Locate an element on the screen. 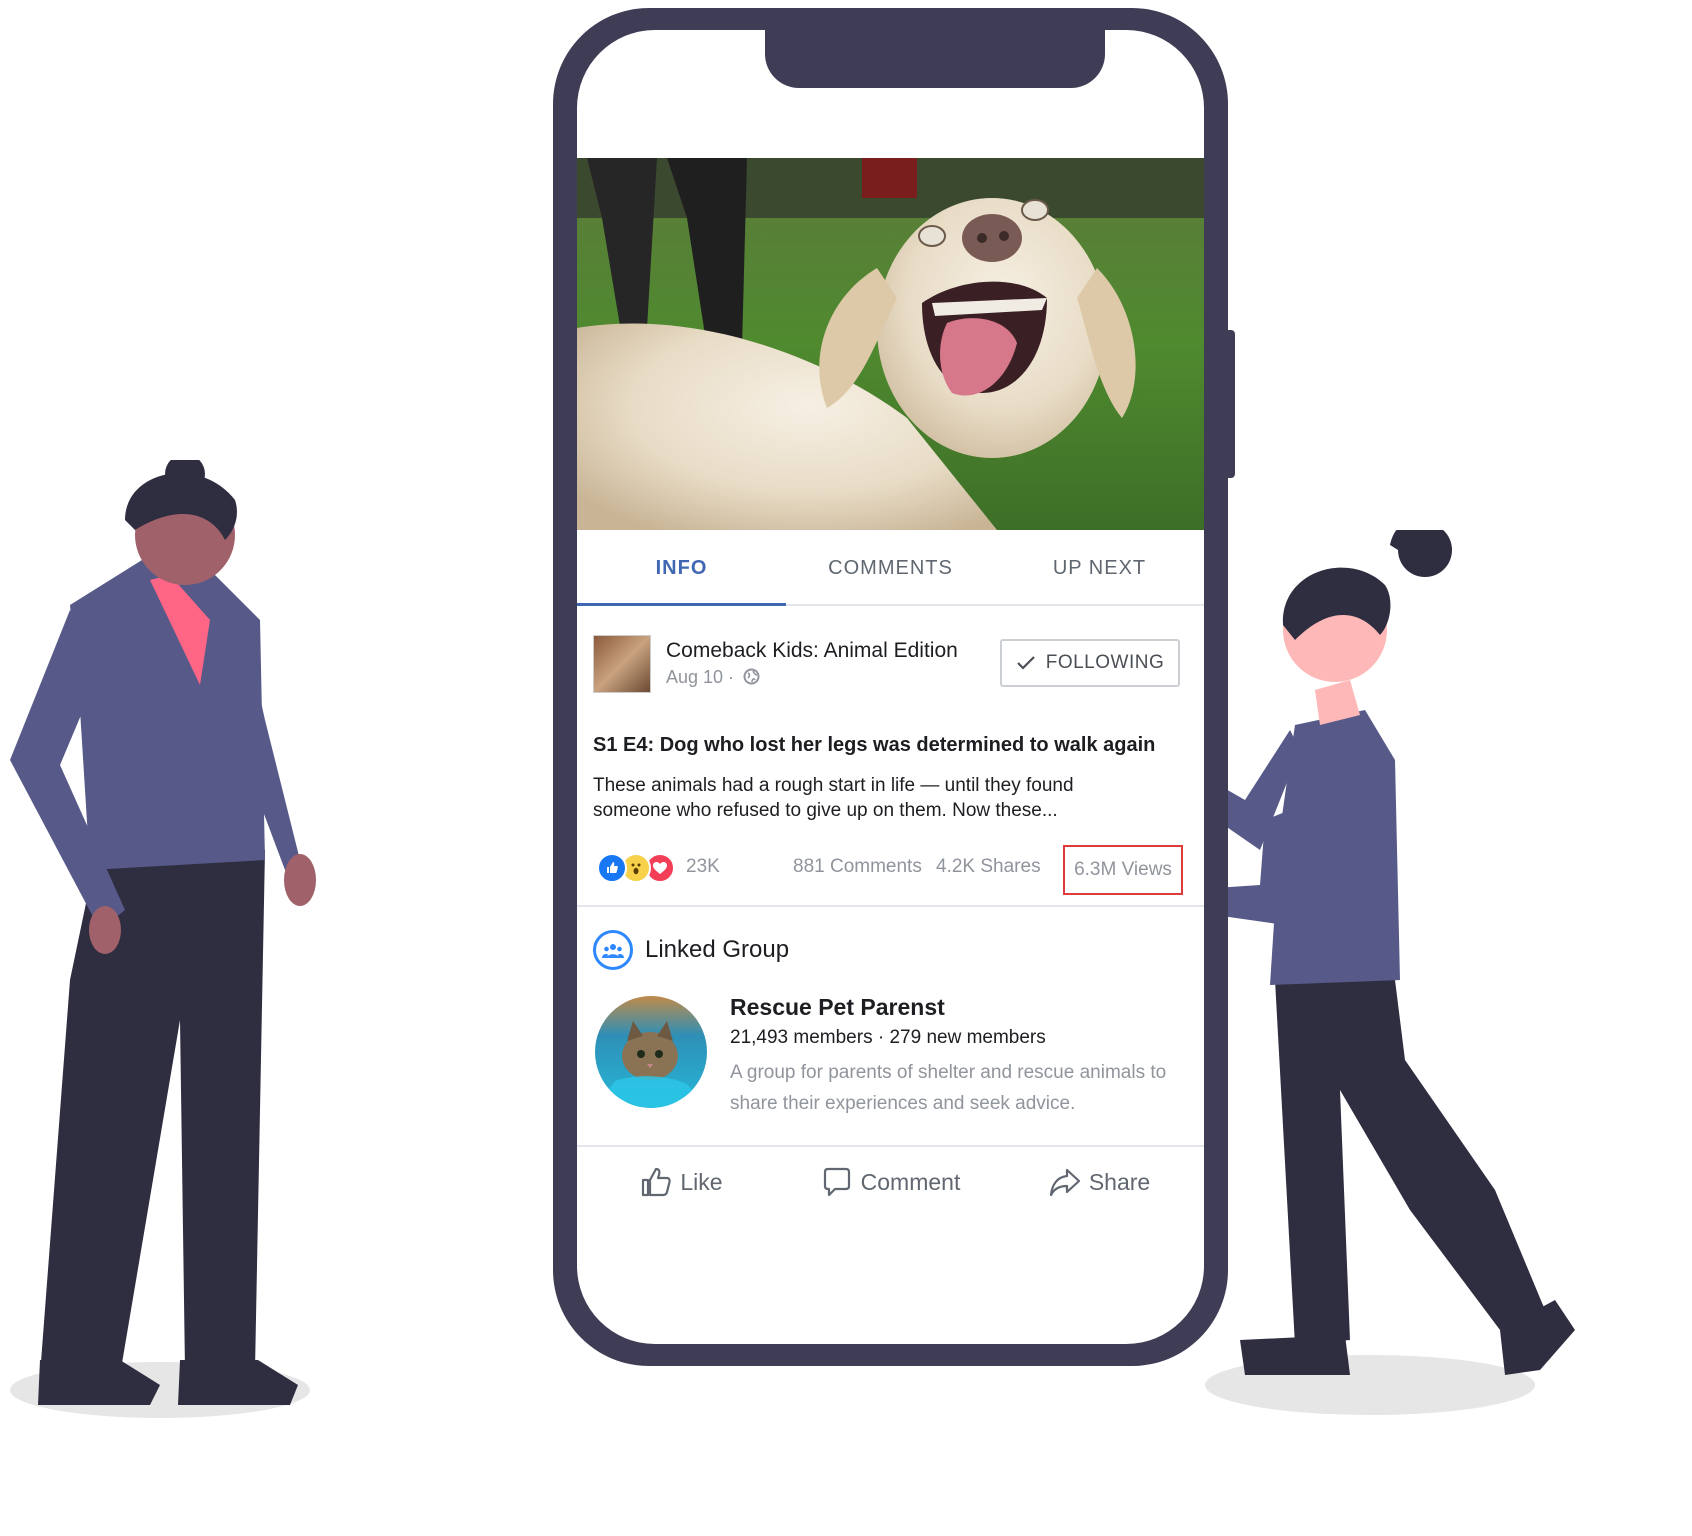 This screenshot has height=1536, width=1692. tab-up-next: UP NEXT is located at coordinates (1099, 567).